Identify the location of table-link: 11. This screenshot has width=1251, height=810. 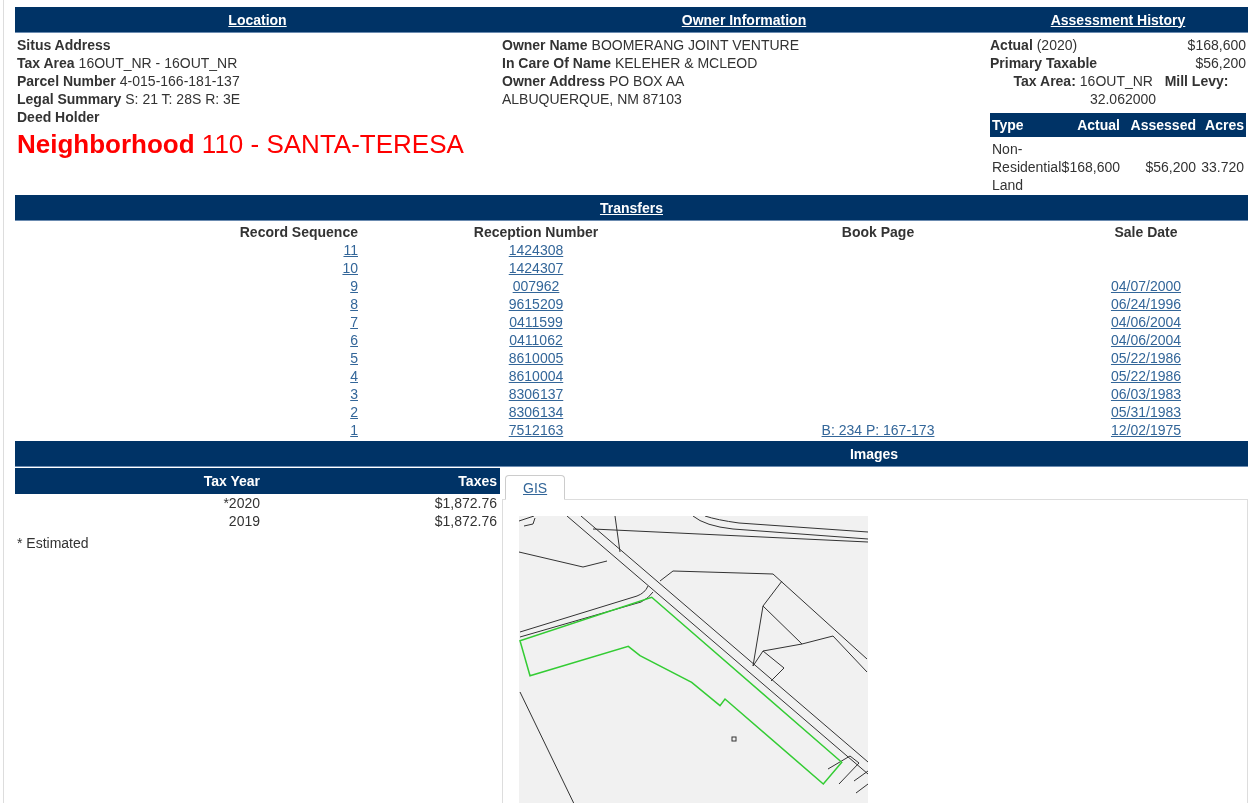
(350, 250).